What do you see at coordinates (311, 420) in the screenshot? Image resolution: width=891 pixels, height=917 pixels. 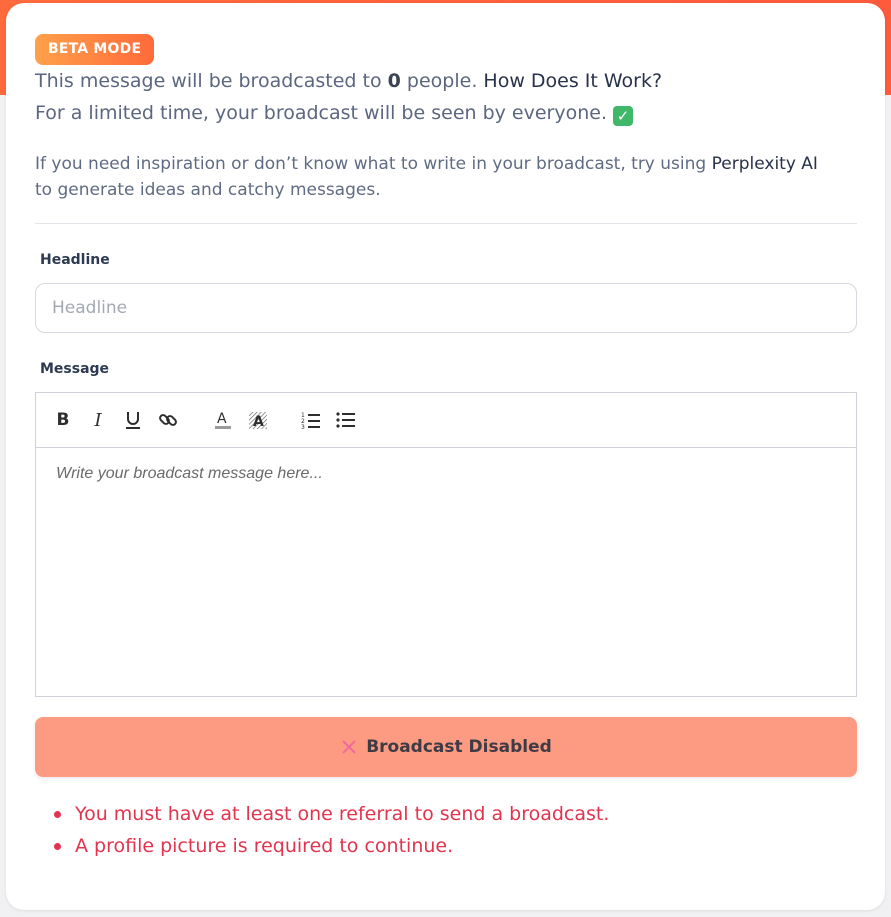 I see `ordered-list-icon: 123` at bounding box center [311, 420].